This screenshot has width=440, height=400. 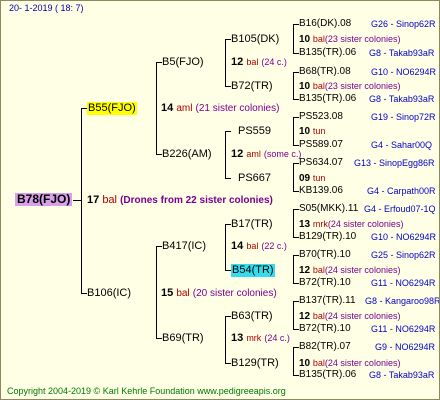 I want to click on g5-id: B82(TR).07, so click(x=325, y=347).